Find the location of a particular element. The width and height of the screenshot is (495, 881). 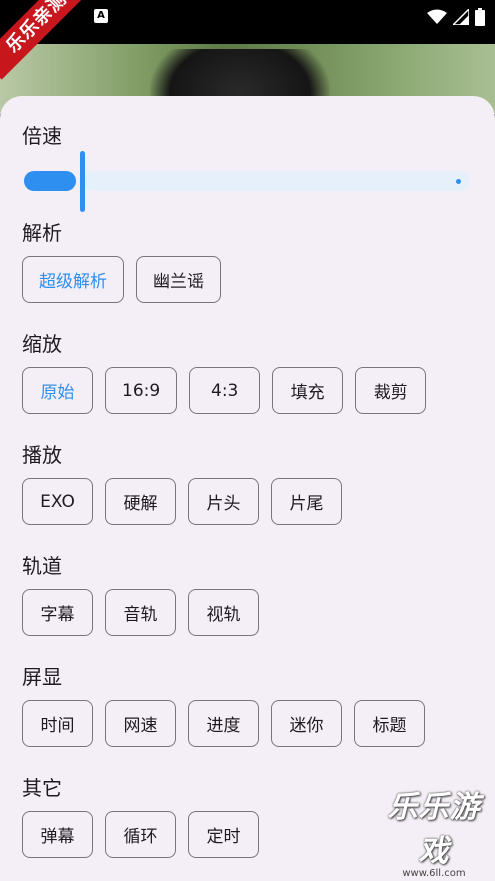

chip-super-parse: 超级解析 is located at coordinates (73, 279).